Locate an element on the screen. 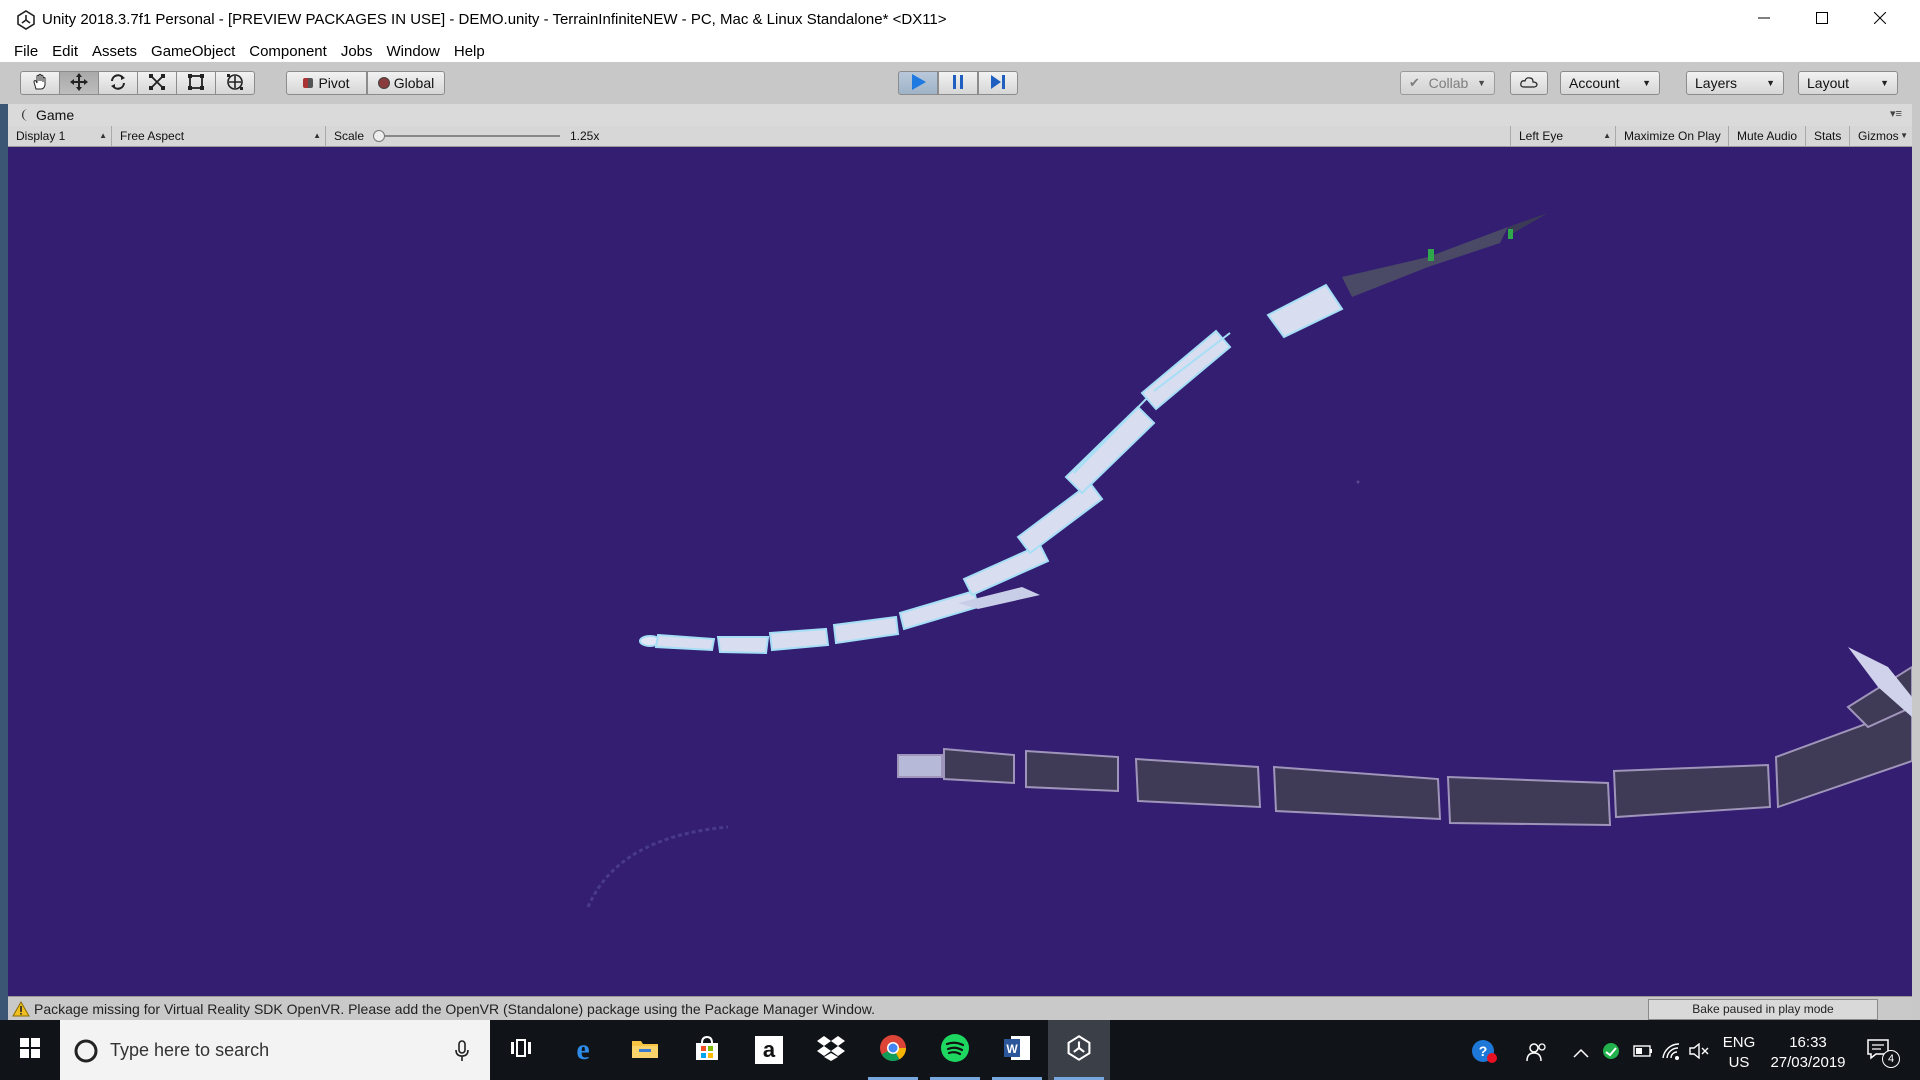 The height and width of the screenshot is (1080, 1920). chevron-up-icon is located at coordinates (1581, 1053).